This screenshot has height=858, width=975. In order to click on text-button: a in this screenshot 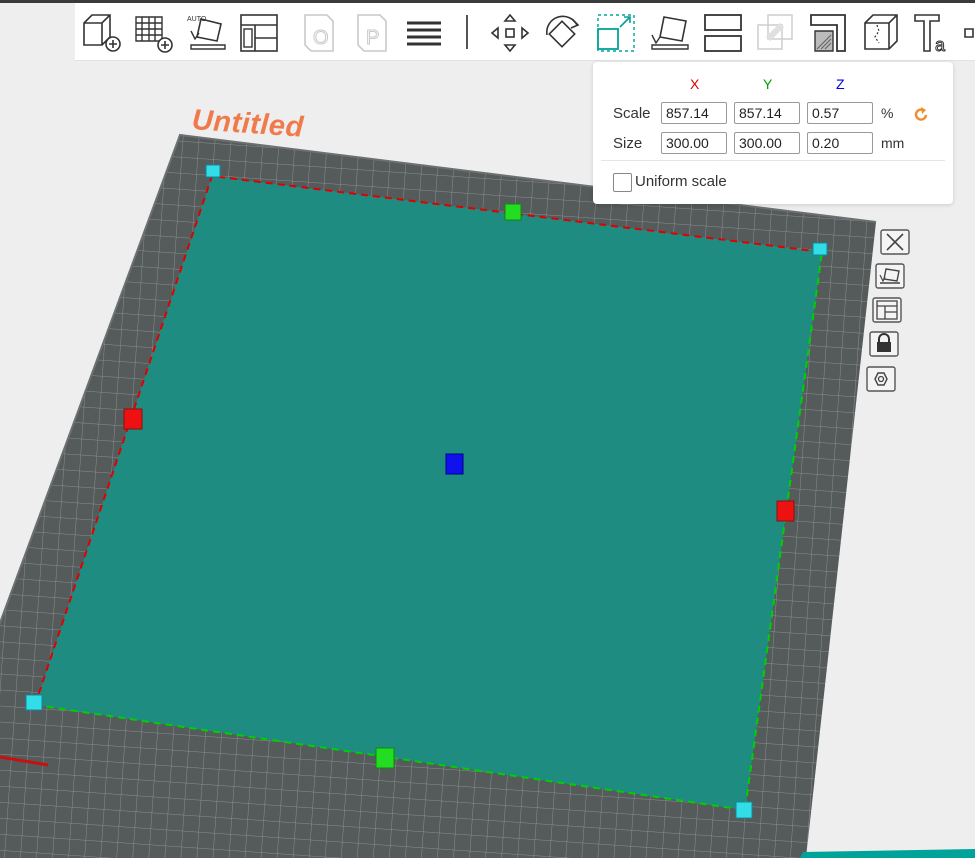, I will do `click(933, 33)`.